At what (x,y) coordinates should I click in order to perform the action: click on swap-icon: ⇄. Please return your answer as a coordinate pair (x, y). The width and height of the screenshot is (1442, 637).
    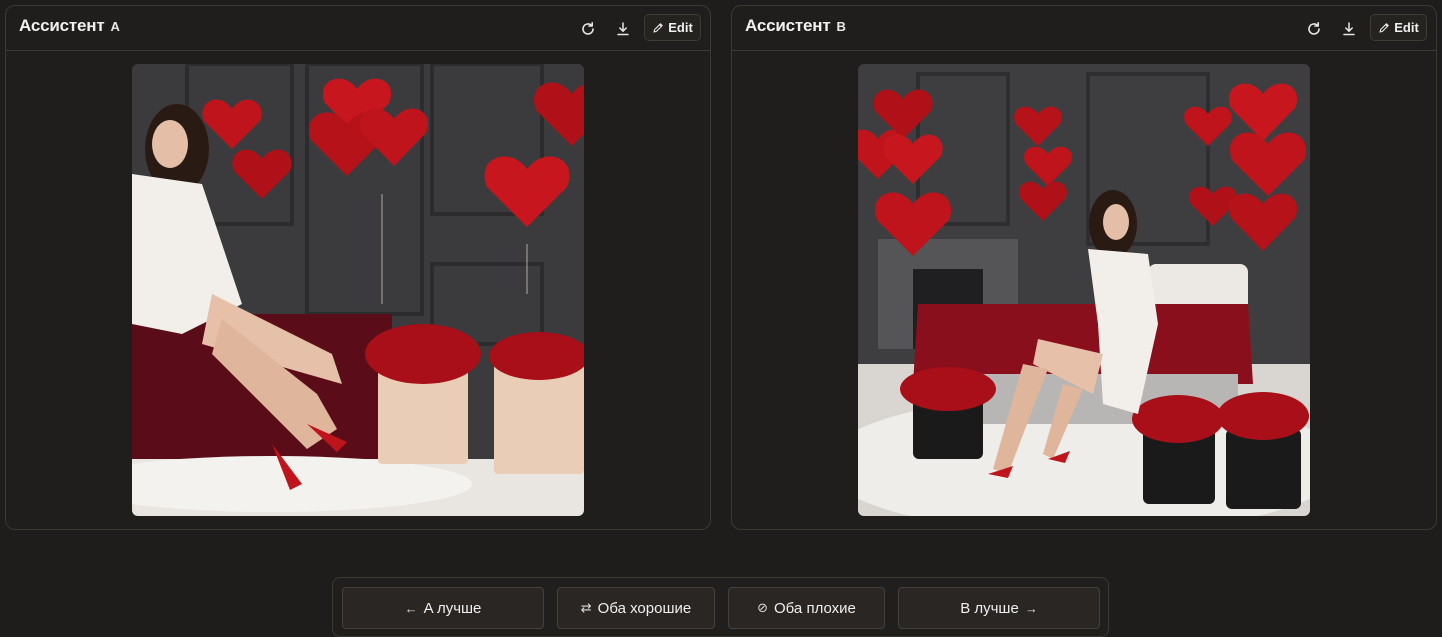
    Looking at the image, I should click on (586, 607).